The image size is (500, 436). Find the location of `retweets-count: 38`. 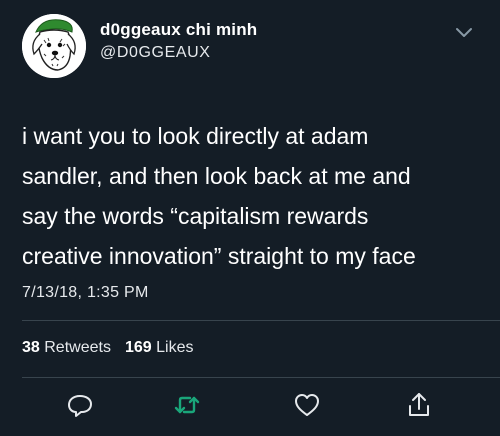

retweets-count: 38 is located at coordinates (31, 347).